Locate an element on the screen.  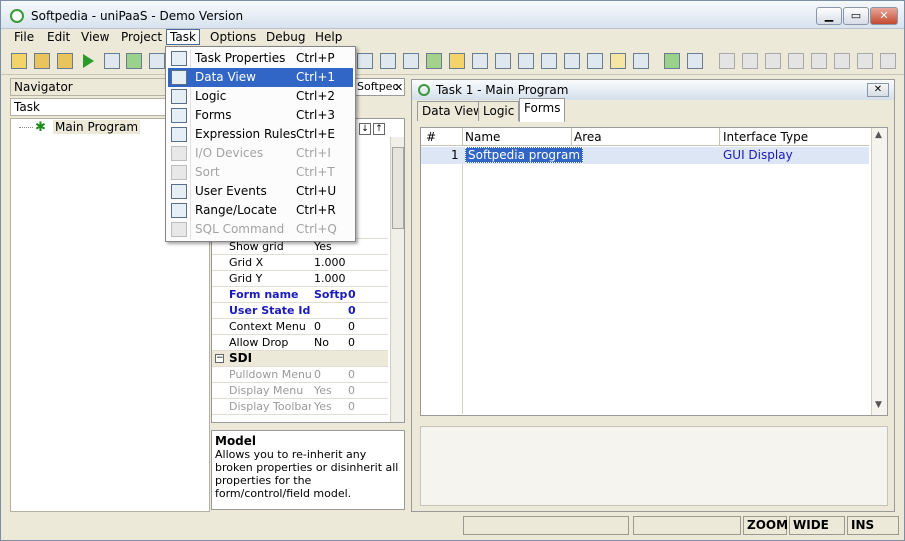
property-row: Display Menu Yes 0 is located at coordinates (300, 391).